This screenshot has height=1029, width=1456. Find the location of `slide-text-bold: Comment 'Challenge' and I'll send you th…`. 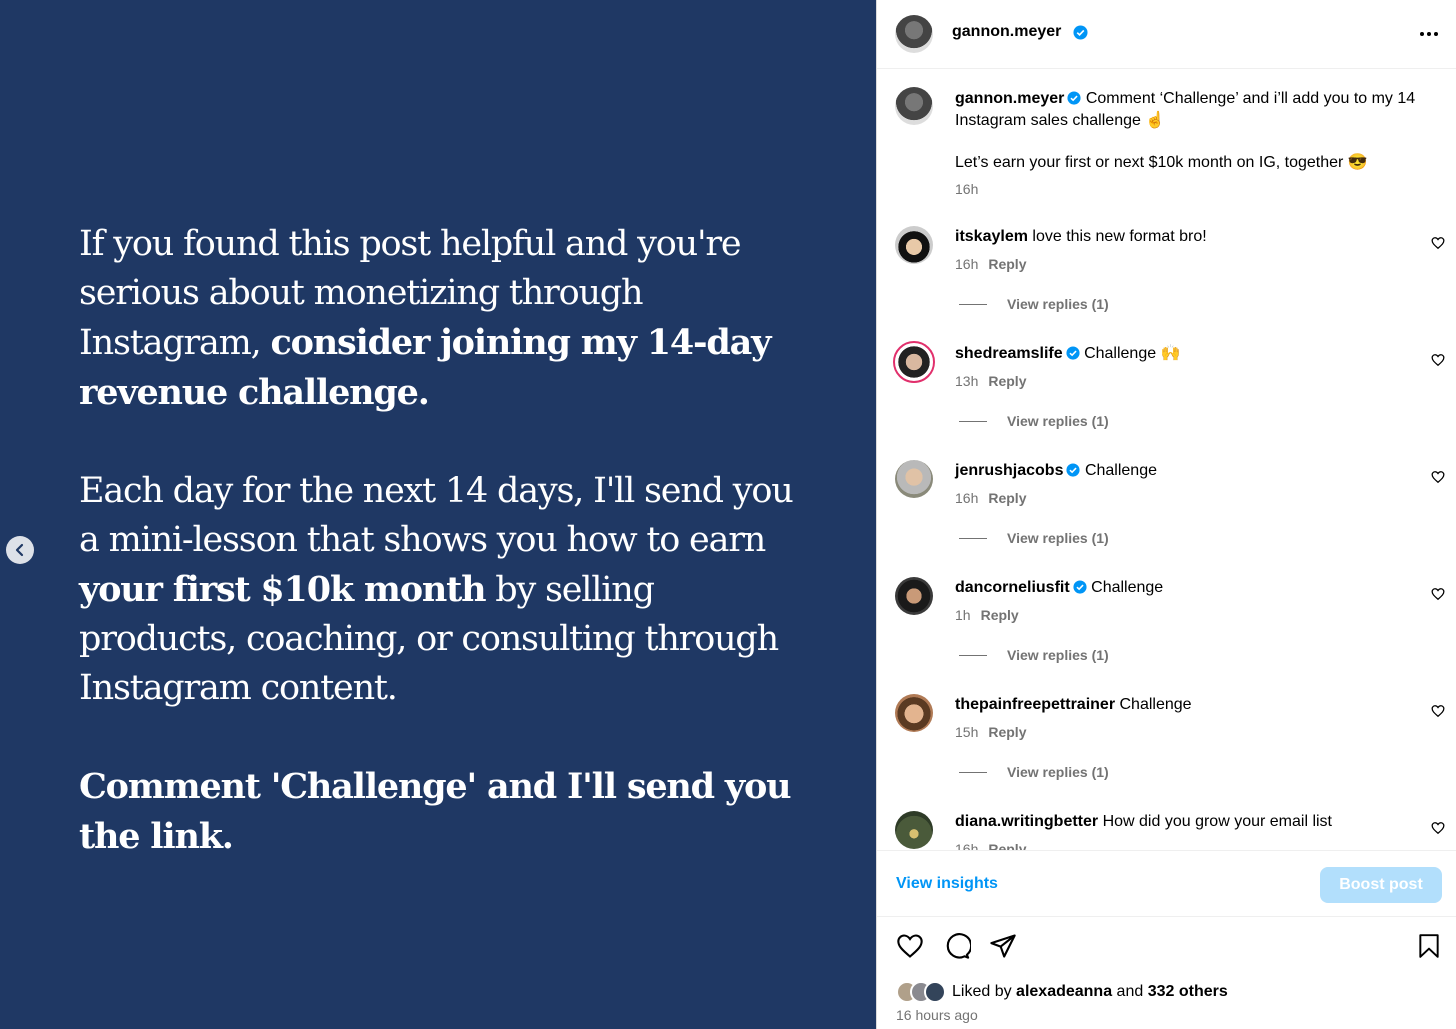

slide-text-bold: Comment 'Challenge' and I'll send you th… is located at coordinates (435, 811).